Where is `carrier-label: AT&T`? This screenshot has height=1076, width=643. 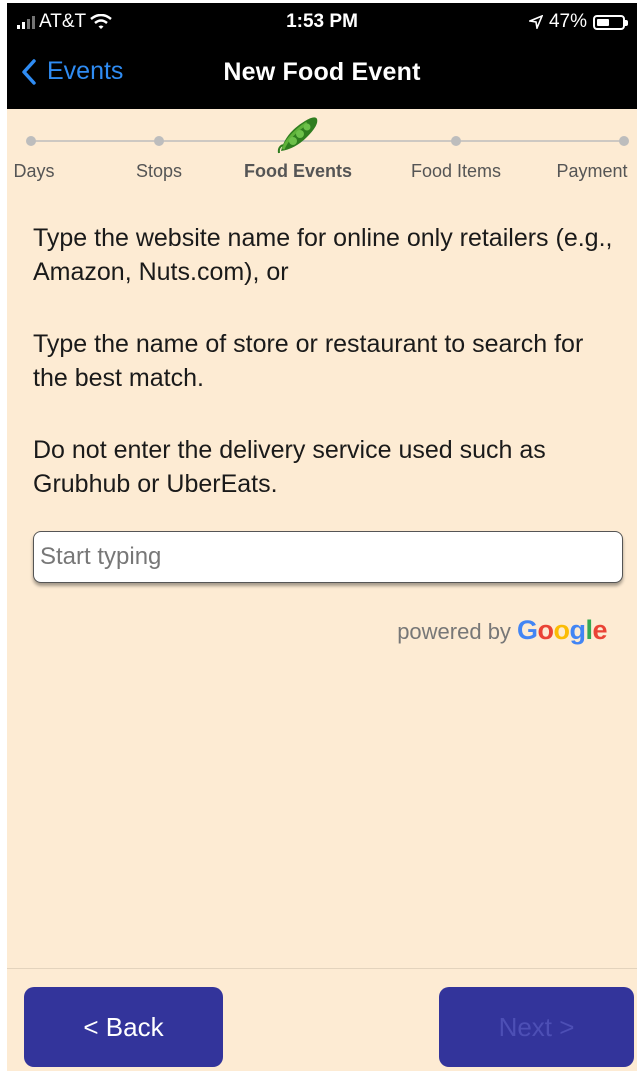 carrier-label: AT&T is located at coordinates (63, 21).